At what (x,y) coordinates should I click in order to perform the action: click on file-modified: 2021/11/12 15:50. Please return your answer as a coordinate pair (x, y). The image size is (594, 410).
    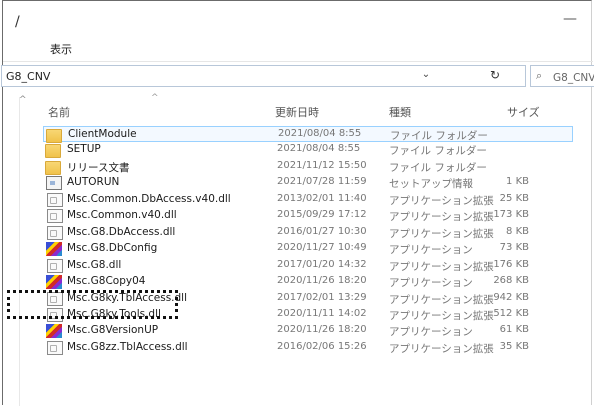
    Looking at the image, I should click on (322, 165).